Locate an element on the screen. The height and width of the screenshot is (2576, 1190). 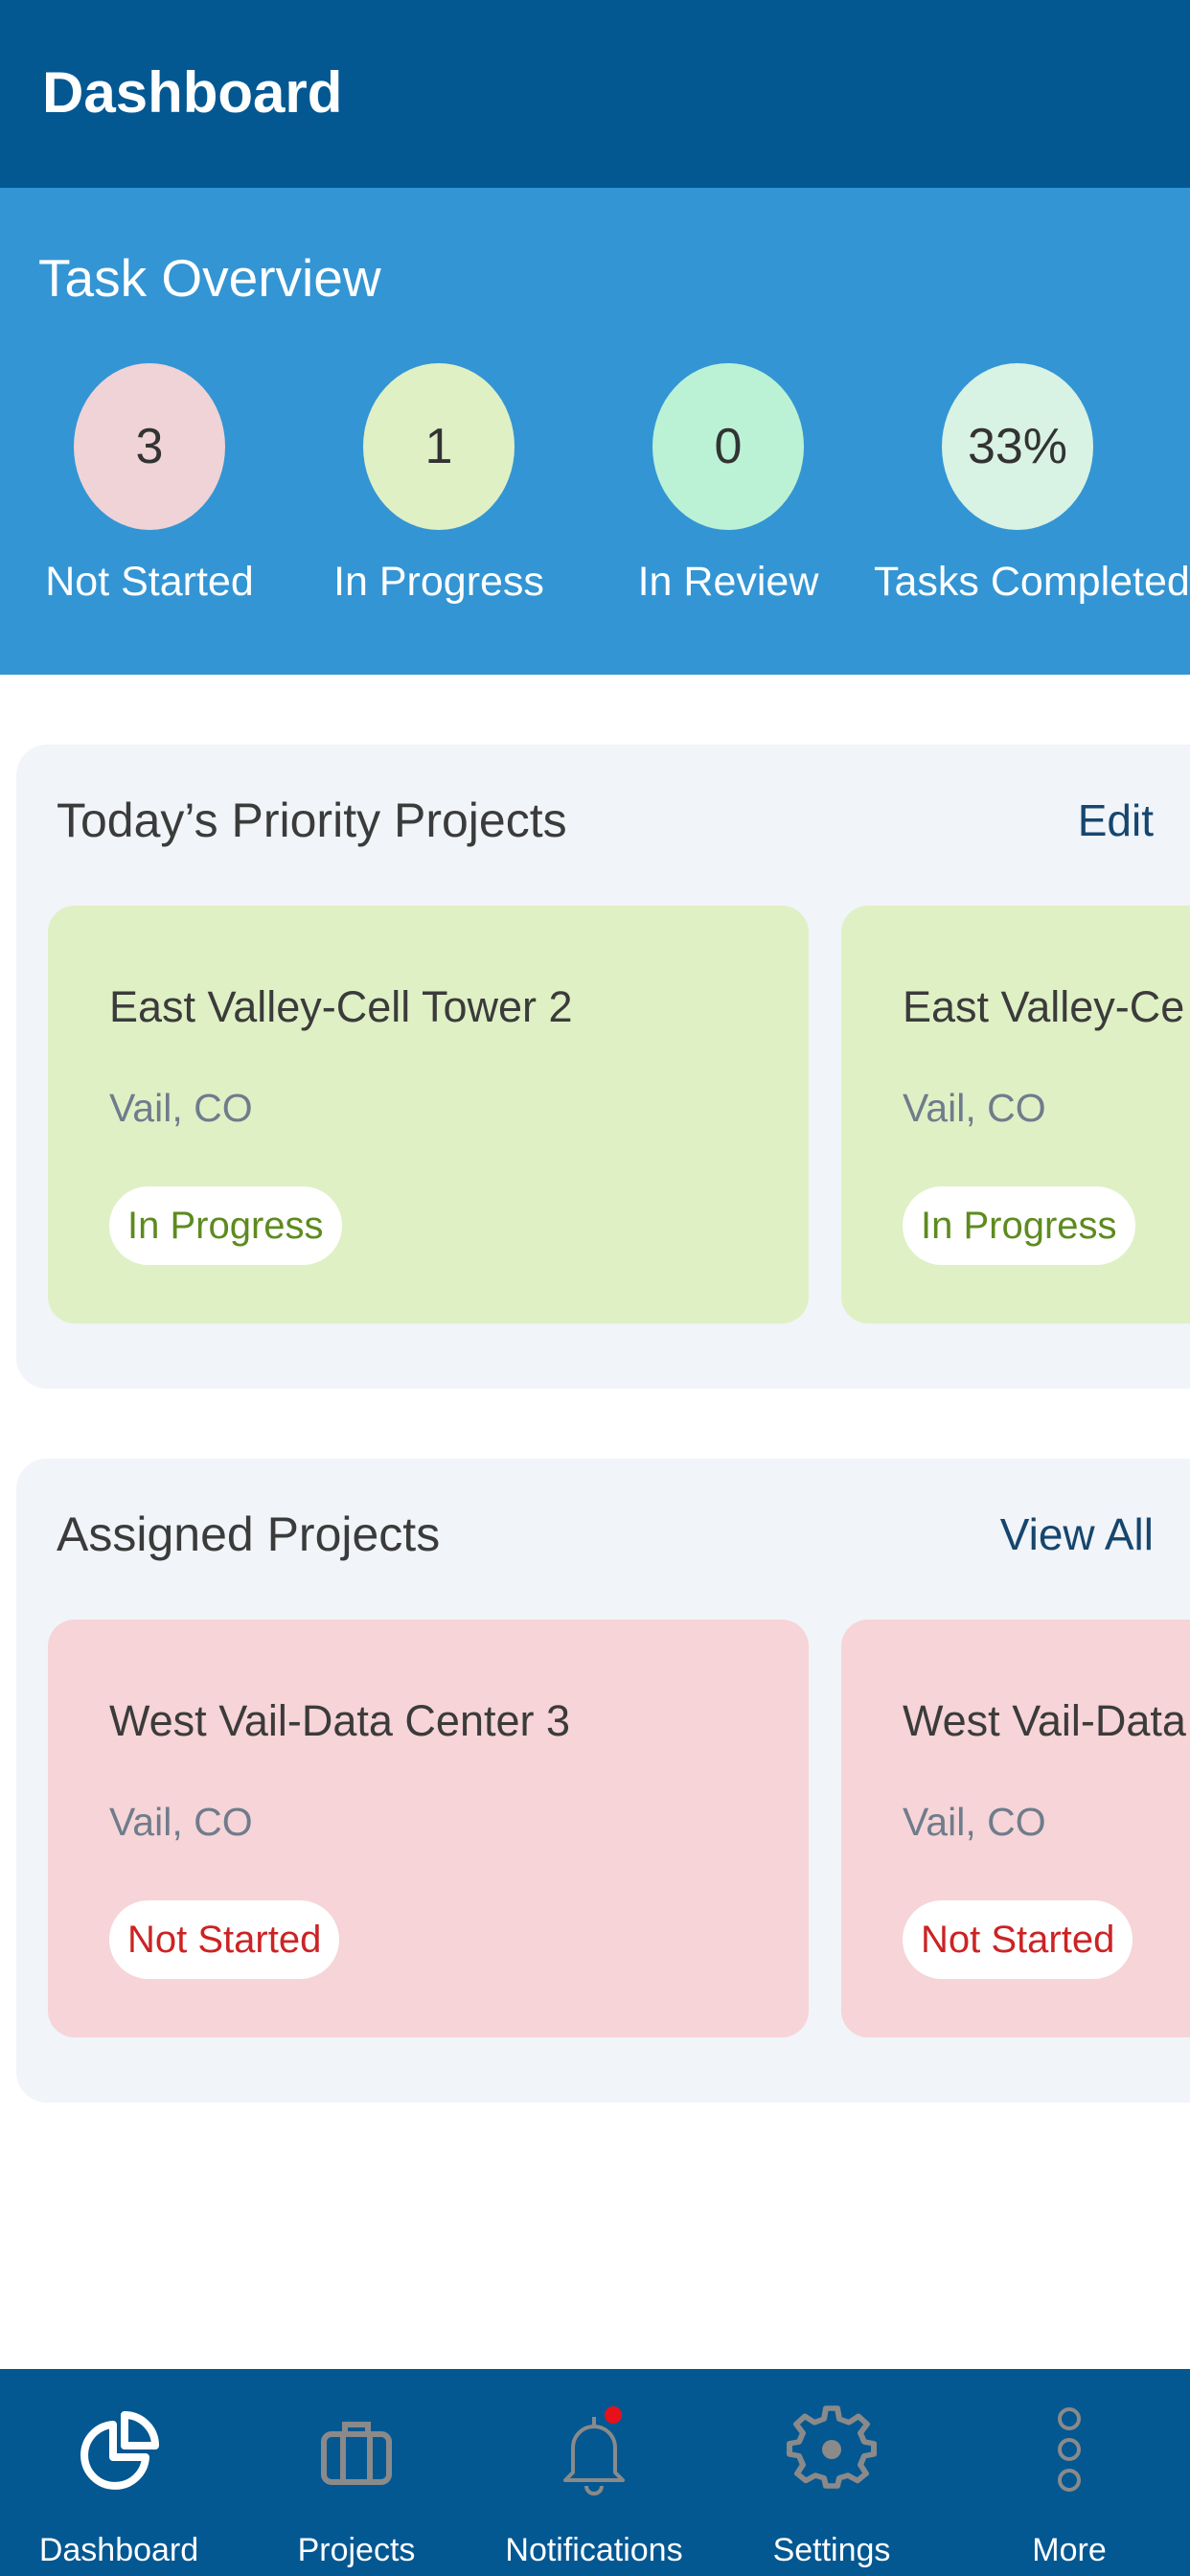
tab-notifications: Notifications is located at coordinates (594, 2472).